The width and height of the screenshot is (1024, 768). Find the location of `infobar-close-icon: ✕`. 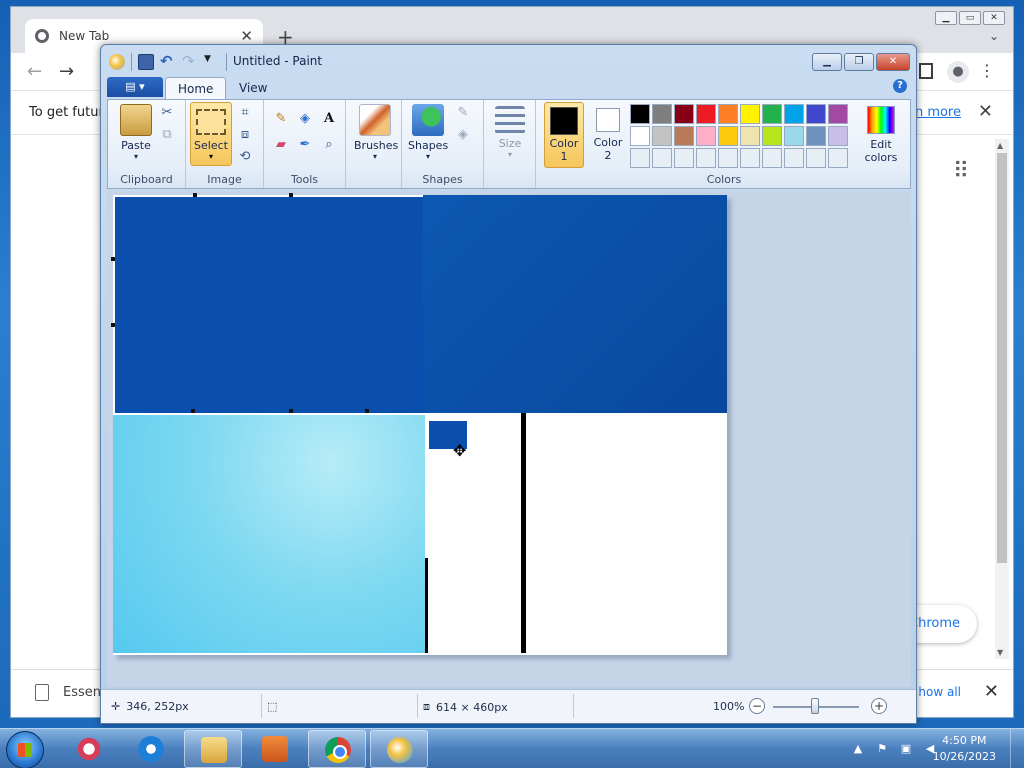

infobar-close-icon: ✕ is located at coordinates (985, 111).